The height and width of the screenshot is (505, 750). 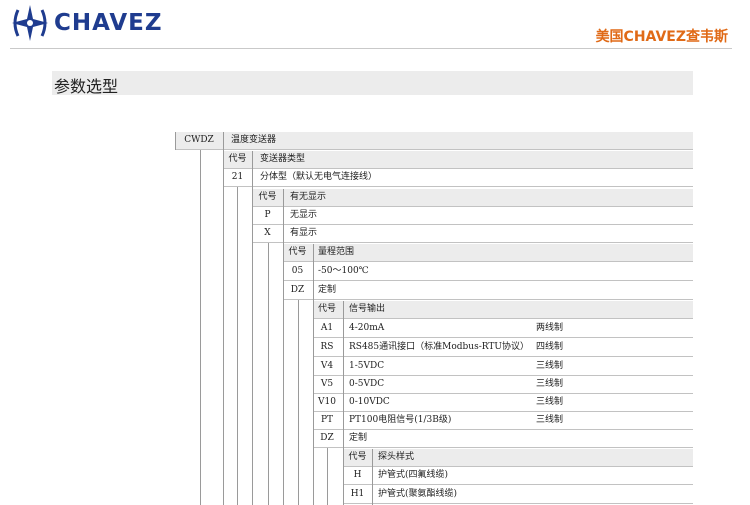 I want to click on group-header-desc: 变送器类型, so click(x=283, y=159).